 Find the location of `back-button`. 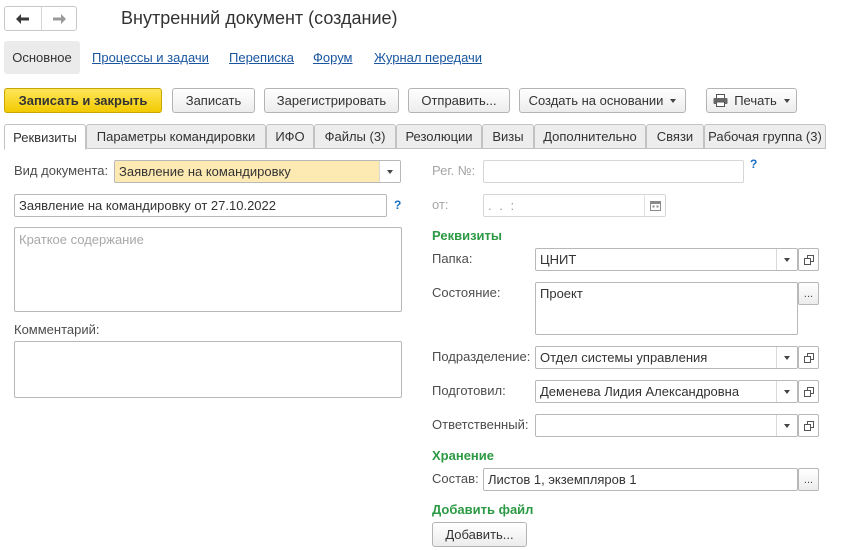

back-button is located at coordinates (23, 18).